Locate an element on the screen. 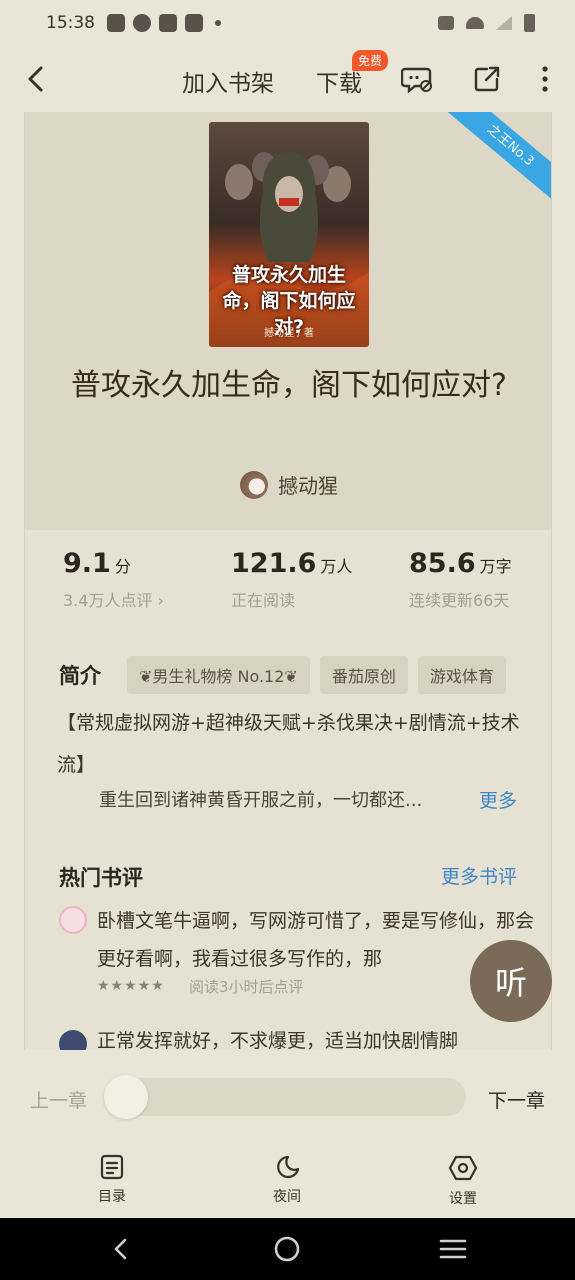  readers-unit: 万人 is located at coordinates (336, 566).